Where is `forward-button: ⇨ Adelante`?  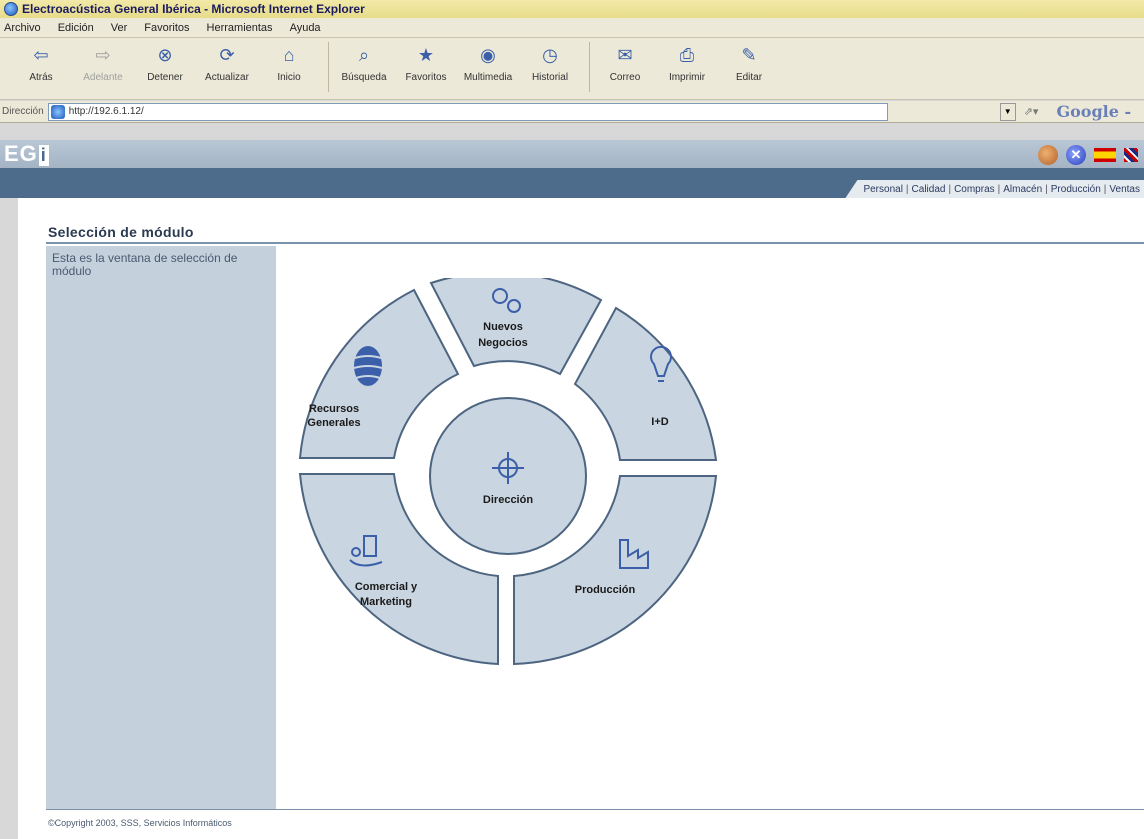
forward-button: ⇨ Adelante is located at coordinates (103, 63).